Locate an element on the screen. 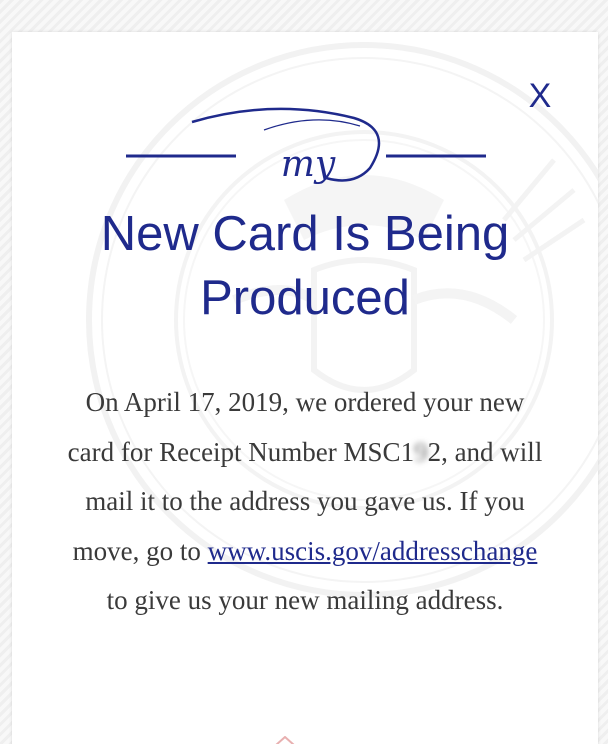 The width and height of the screenshot is (608, 744). message-text-part-3: to give us your new mailing address. is located at coordinates (305, 600).